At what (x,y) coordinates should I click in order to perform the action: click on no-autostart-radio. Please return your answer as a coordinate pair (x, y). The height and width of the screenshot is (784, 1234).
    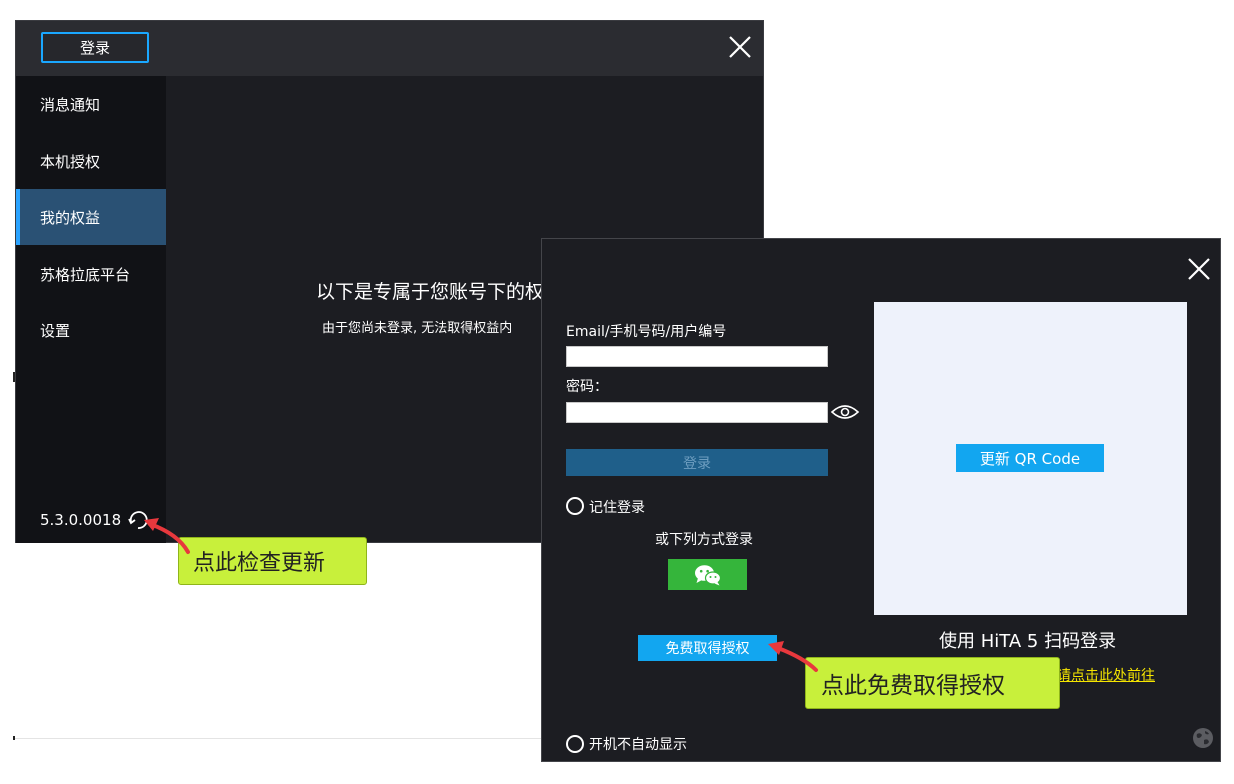
    Looking at the image, I should click on (575, 744).